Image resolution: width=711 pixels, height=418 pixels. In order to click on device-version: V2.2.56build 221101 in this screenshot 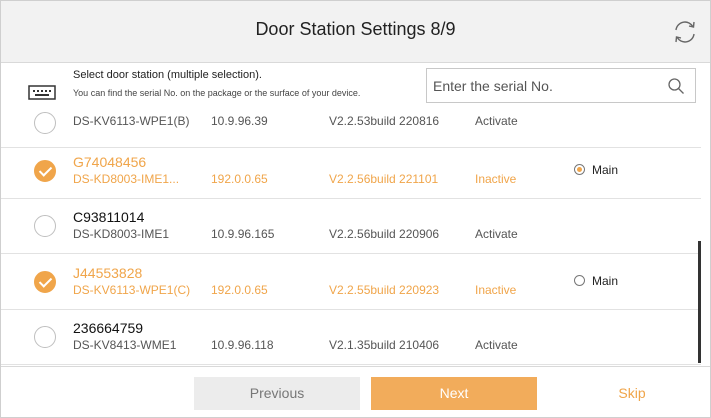, I will do `click(384, 179)`.